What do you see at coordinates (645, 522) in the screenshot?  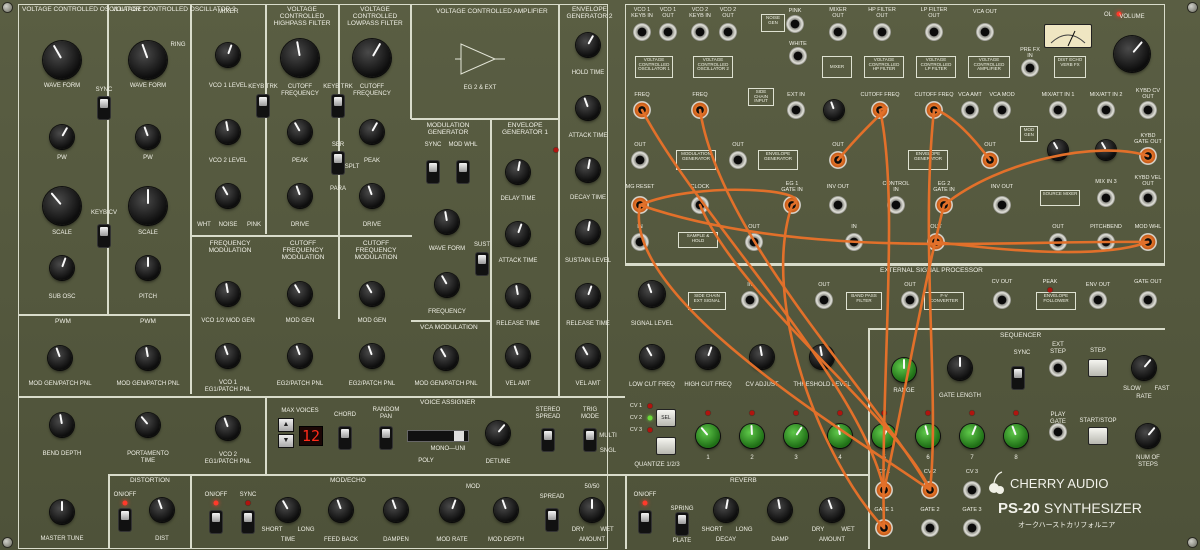 I see `reverb-switch` at bounding box center [645, 522].